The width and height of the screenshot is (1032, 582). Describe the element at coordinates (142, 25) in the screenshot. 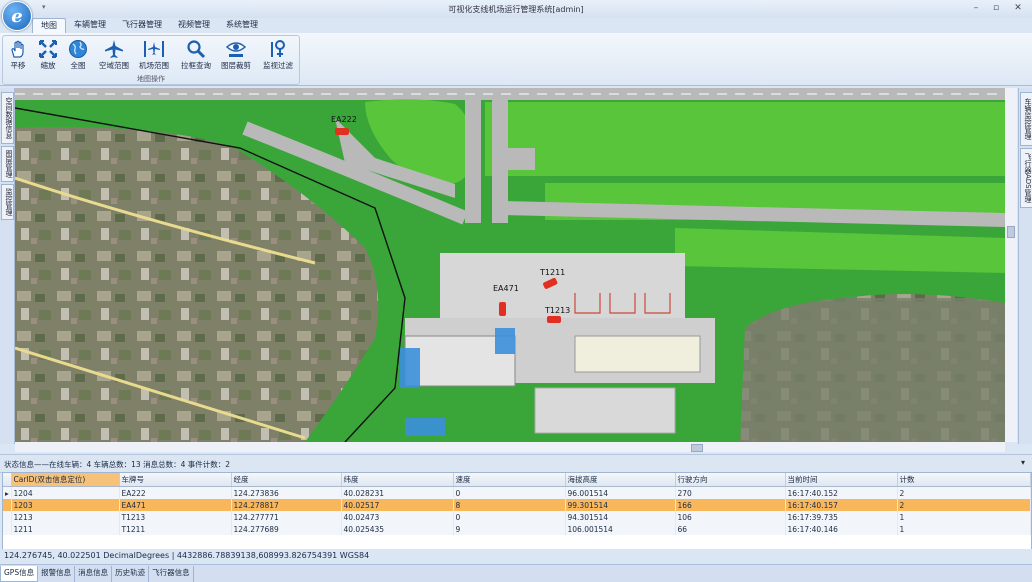

I see `tab-aircraft-management: 飞行器管理` at that location.